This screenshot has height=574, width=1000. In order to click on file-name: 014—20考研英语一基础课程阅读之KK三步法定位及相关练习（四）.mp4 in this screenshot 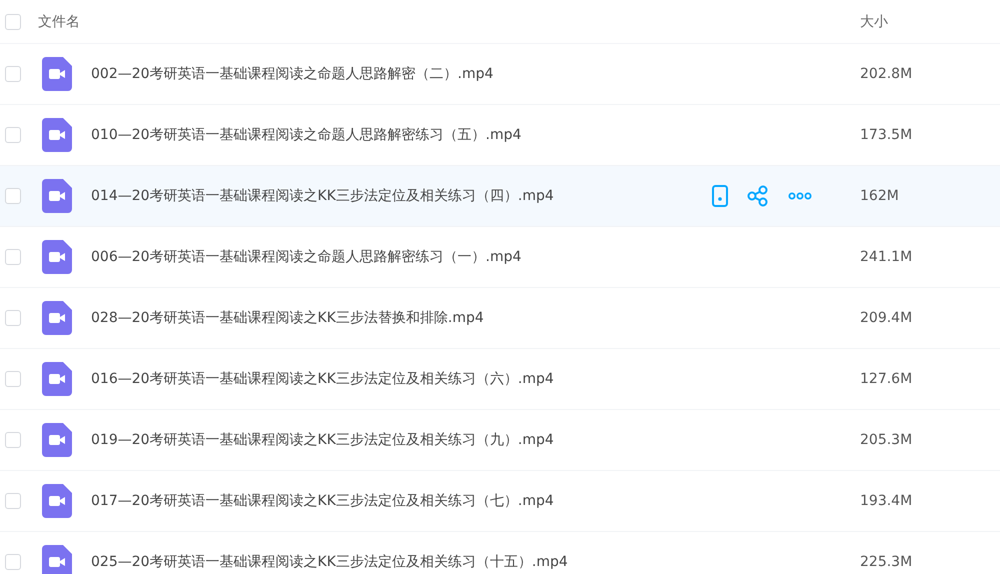, I will do `click(401, 196)`.